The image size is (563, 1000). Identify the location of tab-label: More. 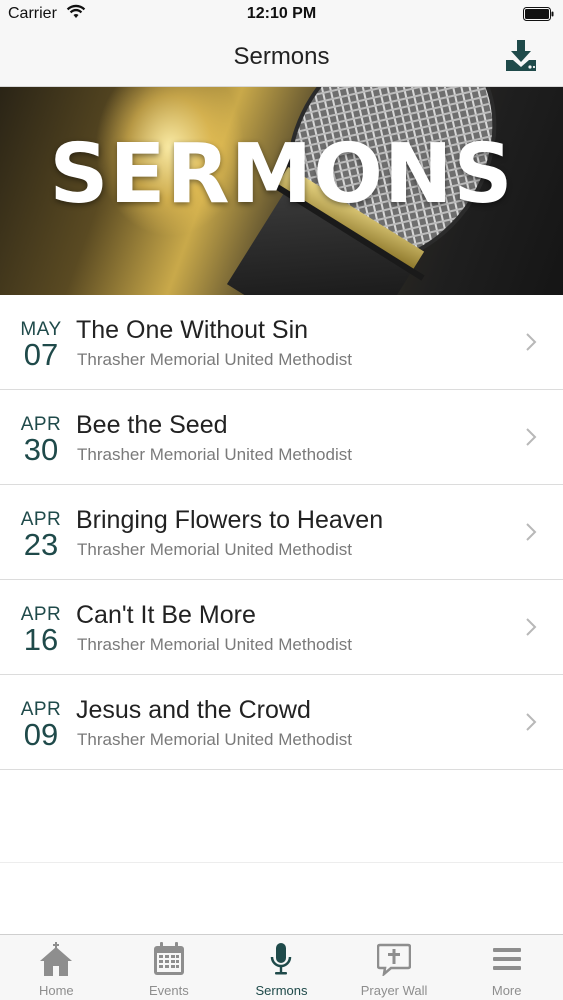
(506, 990).